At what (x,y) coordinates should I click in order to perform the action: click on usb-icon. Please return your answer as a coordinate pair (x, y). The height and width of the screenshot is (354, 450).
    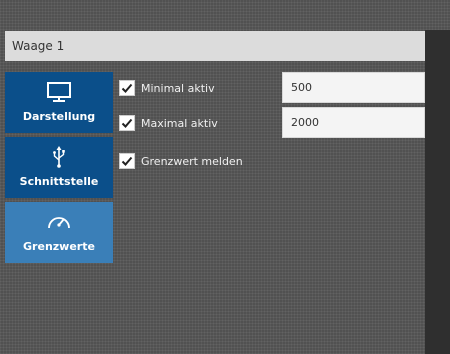
    Looking at the image, I should click on (59, 157).